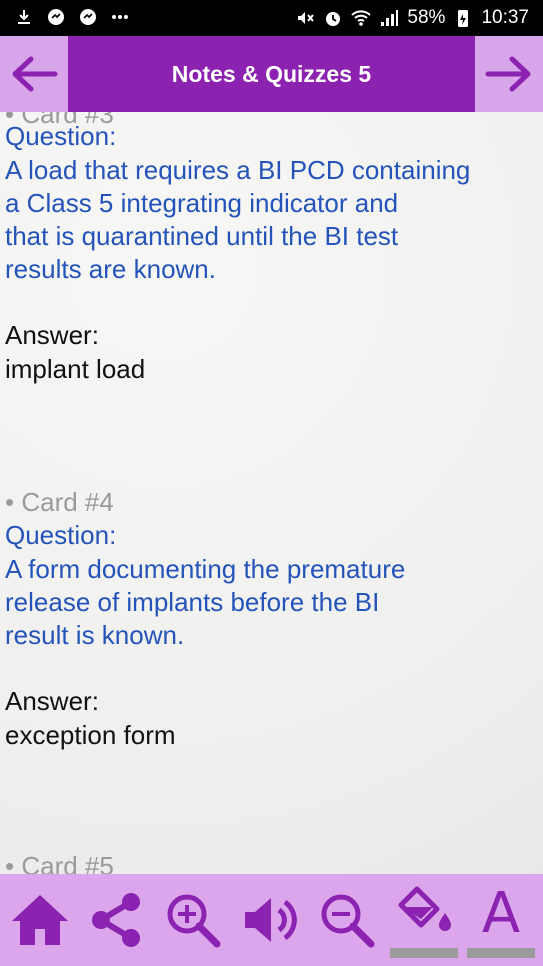 This screenshot has height=966, width=543. I want to click on zoom-out-button, so click(347, 920).